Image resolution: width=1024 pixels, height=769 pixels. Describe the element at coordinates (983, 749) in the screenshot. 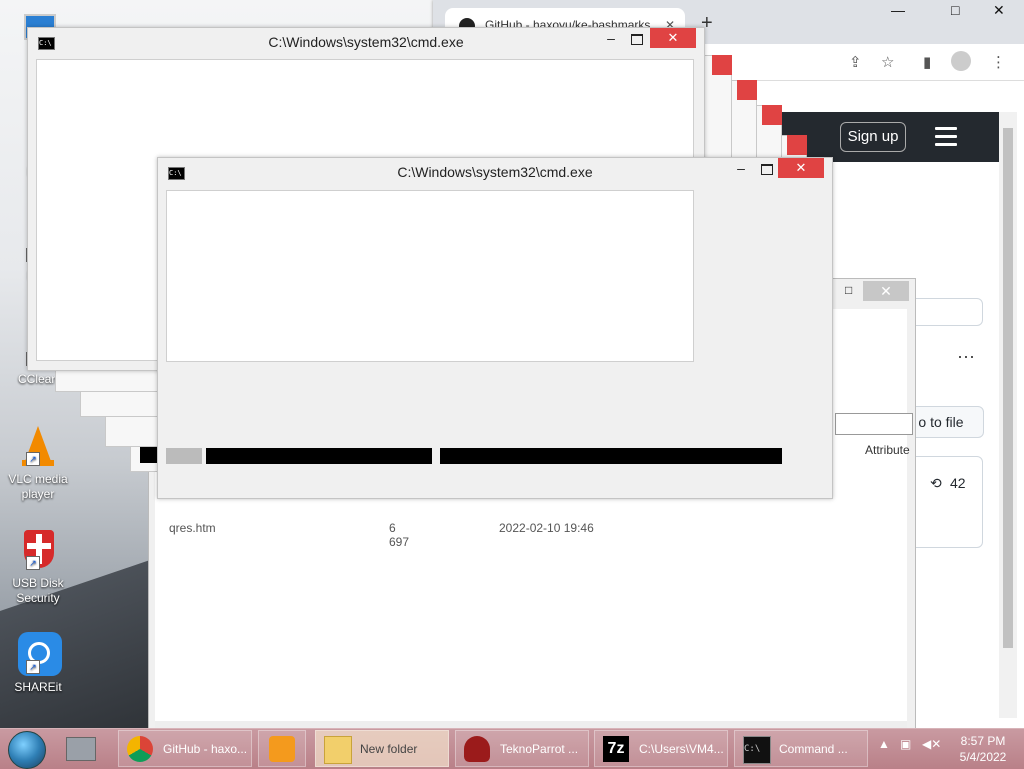

I see `system-clock: 8:57 PM 5/4/2022` at that location.